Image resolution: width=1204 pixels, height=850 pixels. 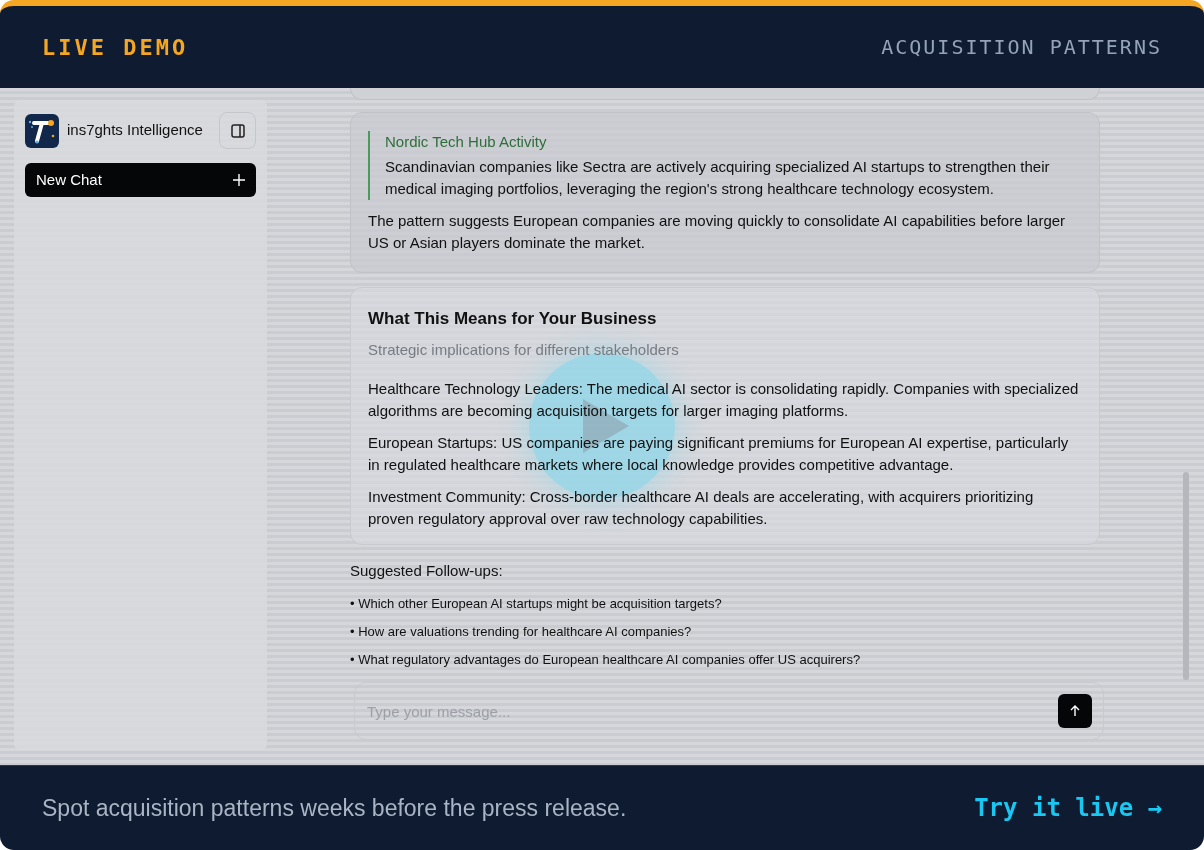 I want to click on sidebar-icon, so click(x=237, y=130).